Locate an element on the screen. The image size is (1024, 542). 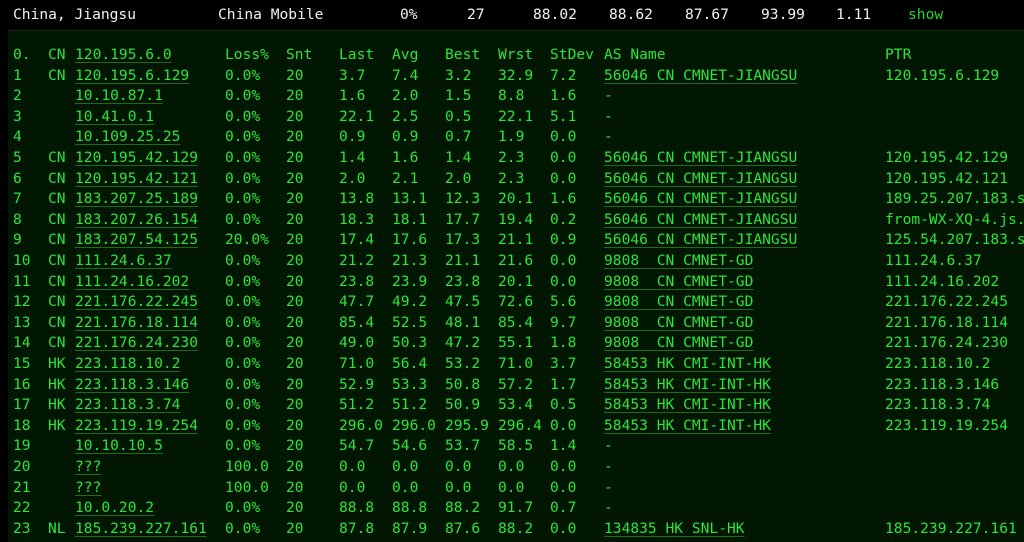
cell-host: 221.176.18.114 is located at coordinates (136, 322).